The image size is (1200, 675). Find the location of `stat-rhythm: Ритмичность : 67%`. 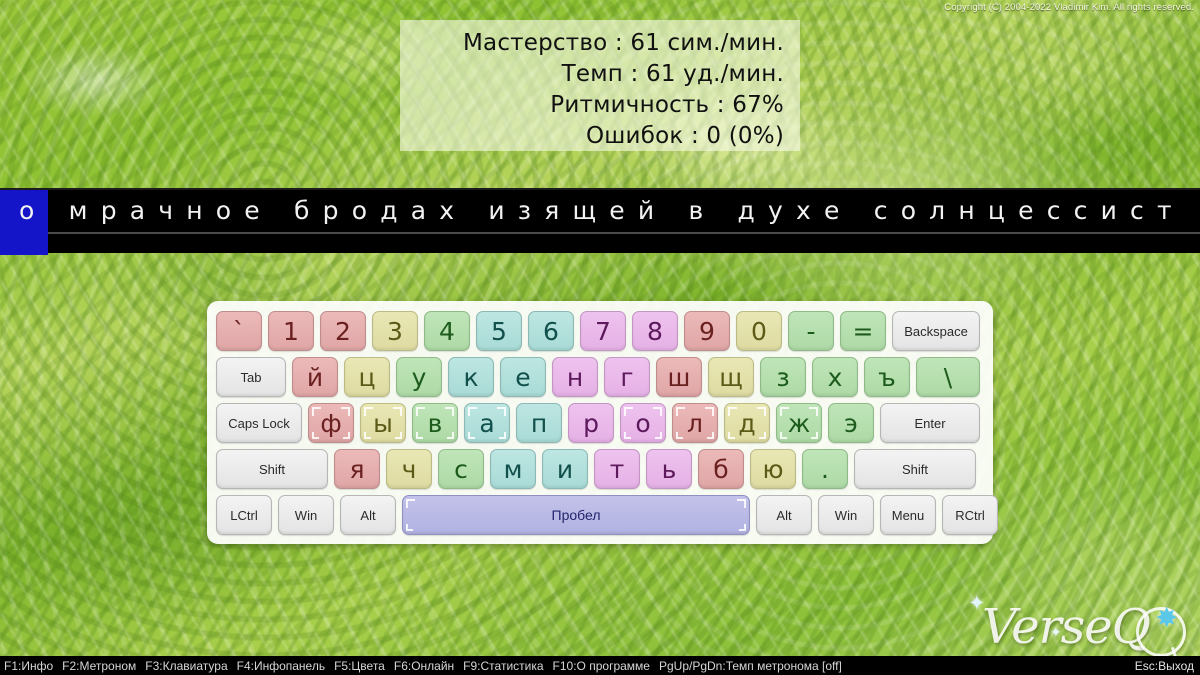

stat-rhythm: Ритмичность : 67% is located at coordinates (667, 105).